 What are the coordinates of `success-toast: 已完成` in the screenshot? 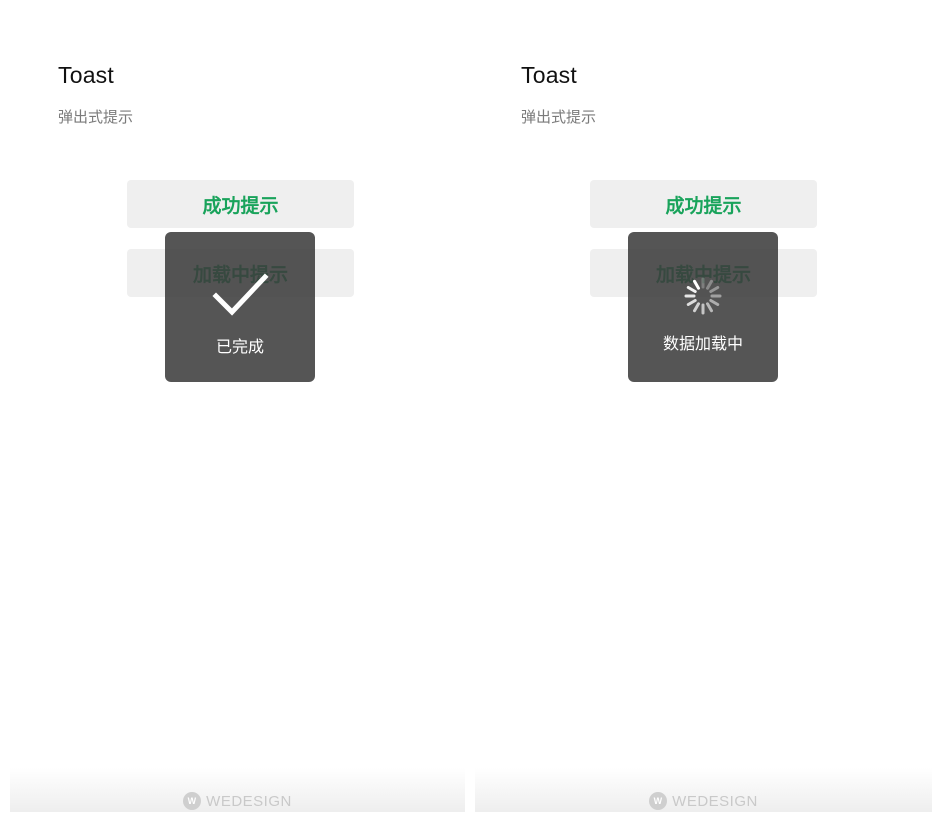 It's located at (240, 307).